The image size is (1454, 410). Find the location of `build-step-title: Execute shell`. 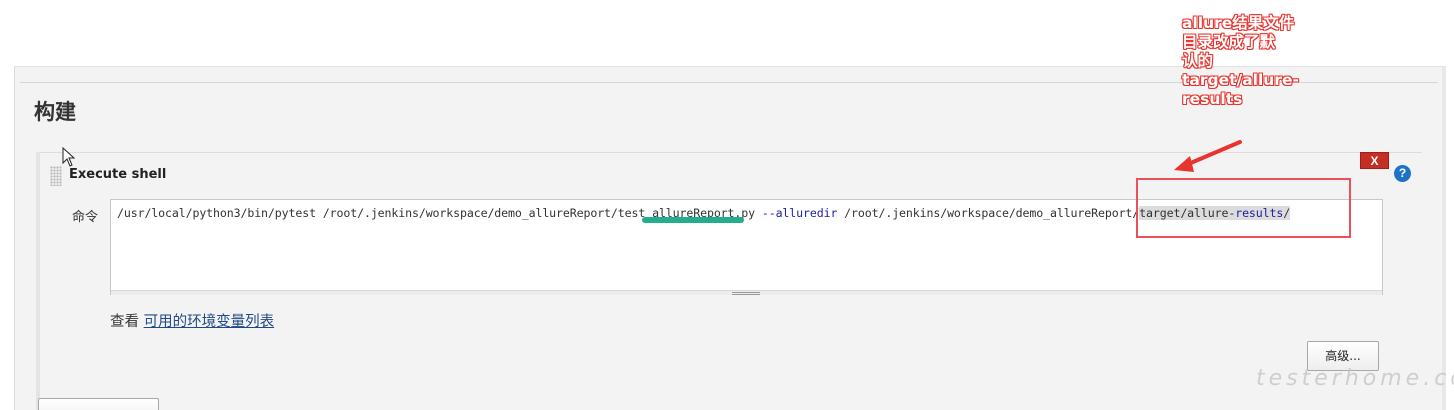

build-step-title: Execute shell is located at coordinates (118, 174).